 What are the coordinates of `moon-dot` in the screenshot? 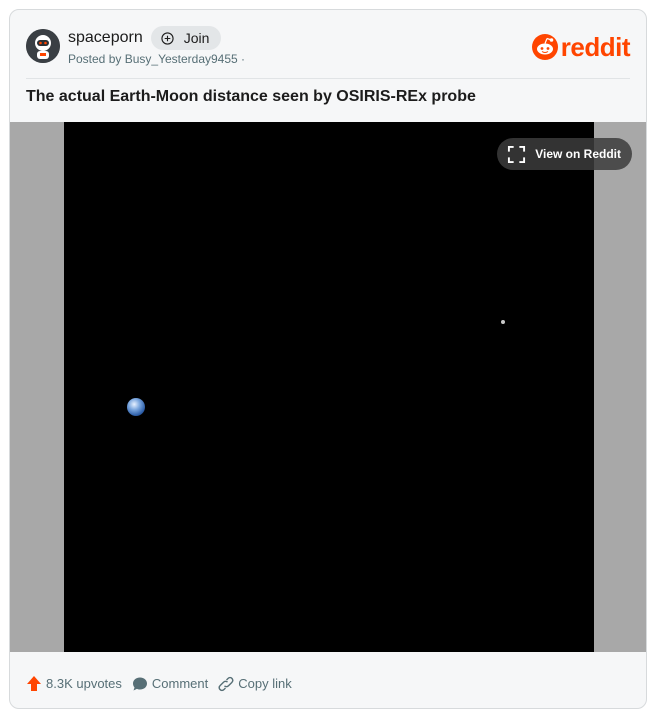 It's located at (503, 322).